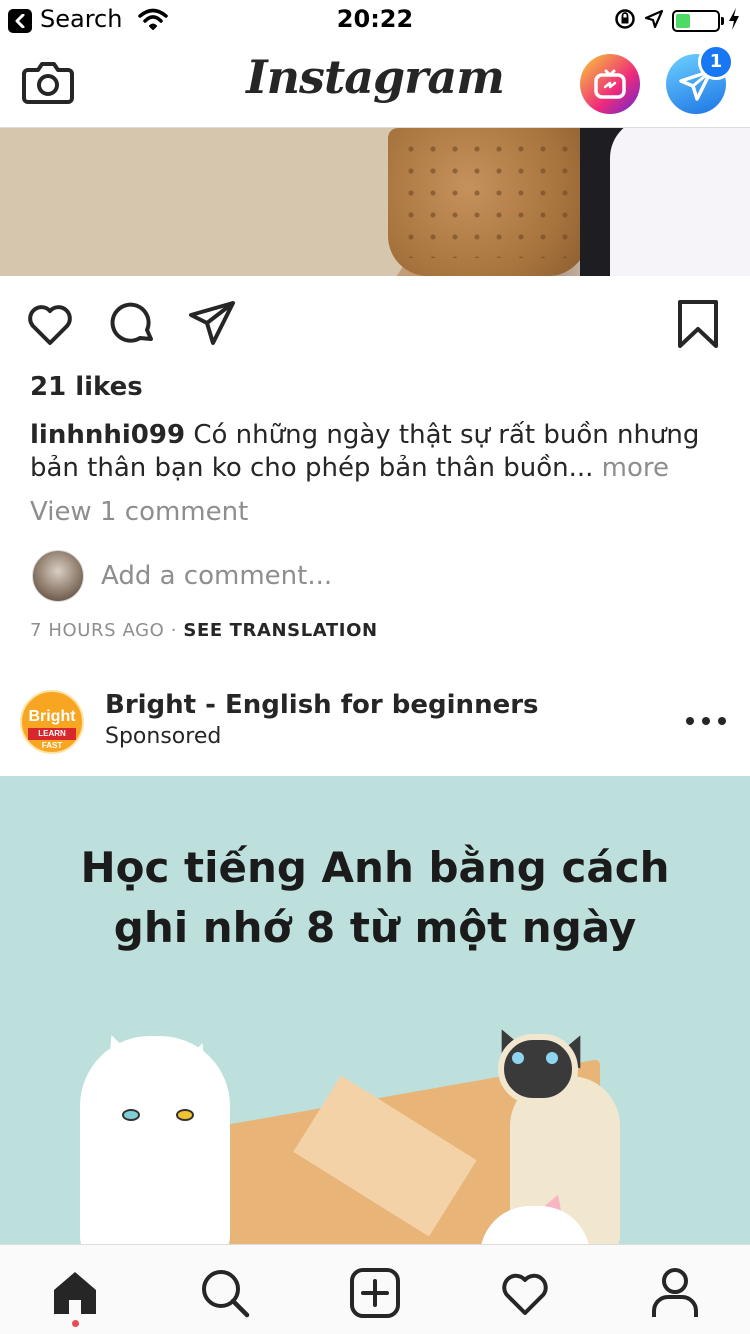 Image resolution: width=750 pixels, height=1334 pixels. I want to click on sponsor-logo-tagline: LEARN FAST, so click(52, 739).